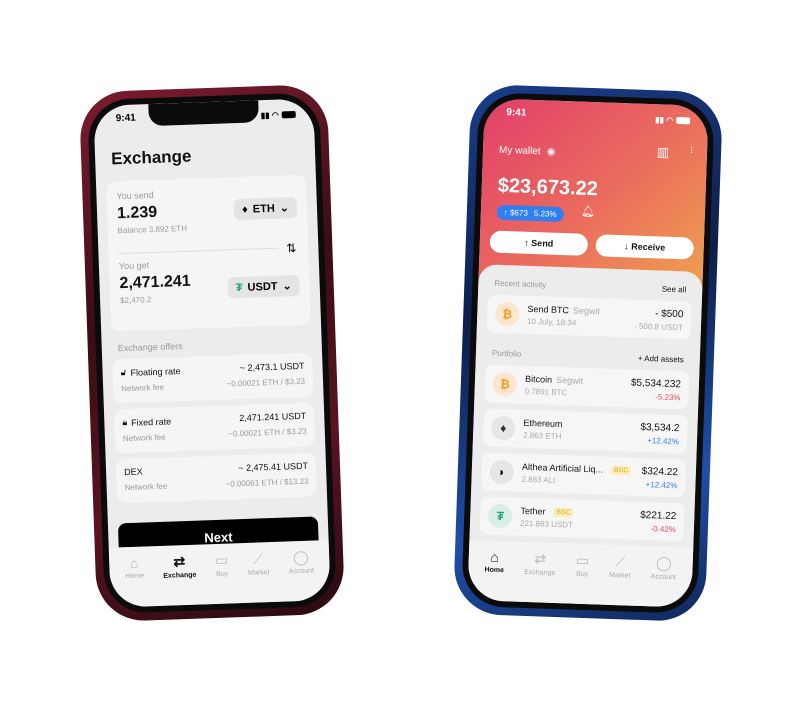 This screenshot has height=720, width=790. What do you see at coordinates (239, 287) in the screenshot?
I see `tether-icon: ₮` at bounding box center [239, 287].